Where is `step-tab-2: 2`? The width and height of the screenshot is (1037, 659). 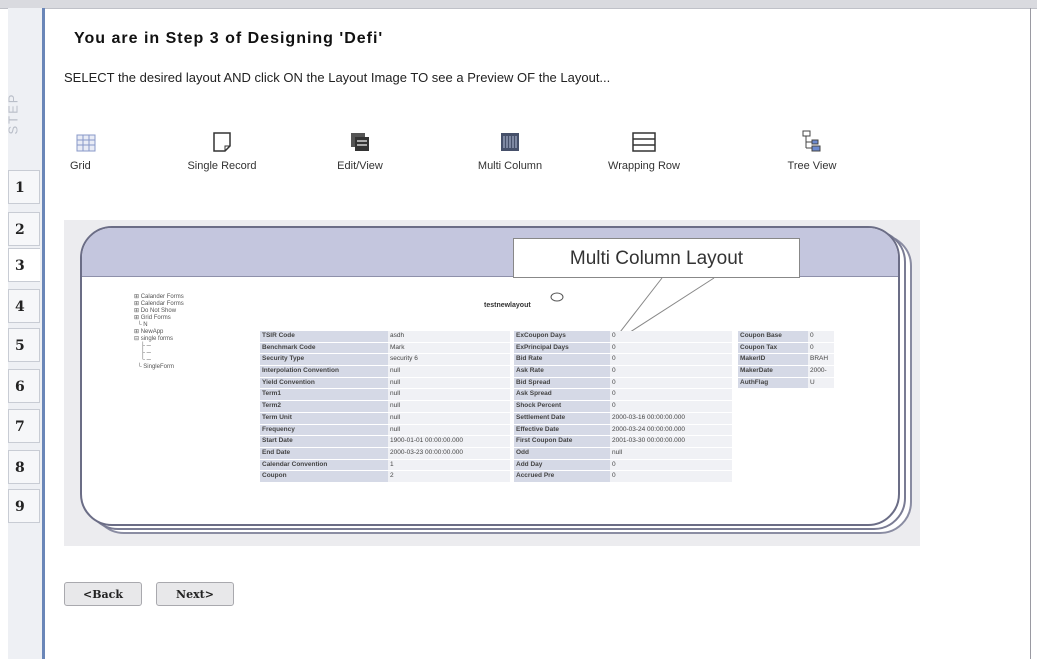
step-tab-2: 2 is located at coordinates (24, 229).